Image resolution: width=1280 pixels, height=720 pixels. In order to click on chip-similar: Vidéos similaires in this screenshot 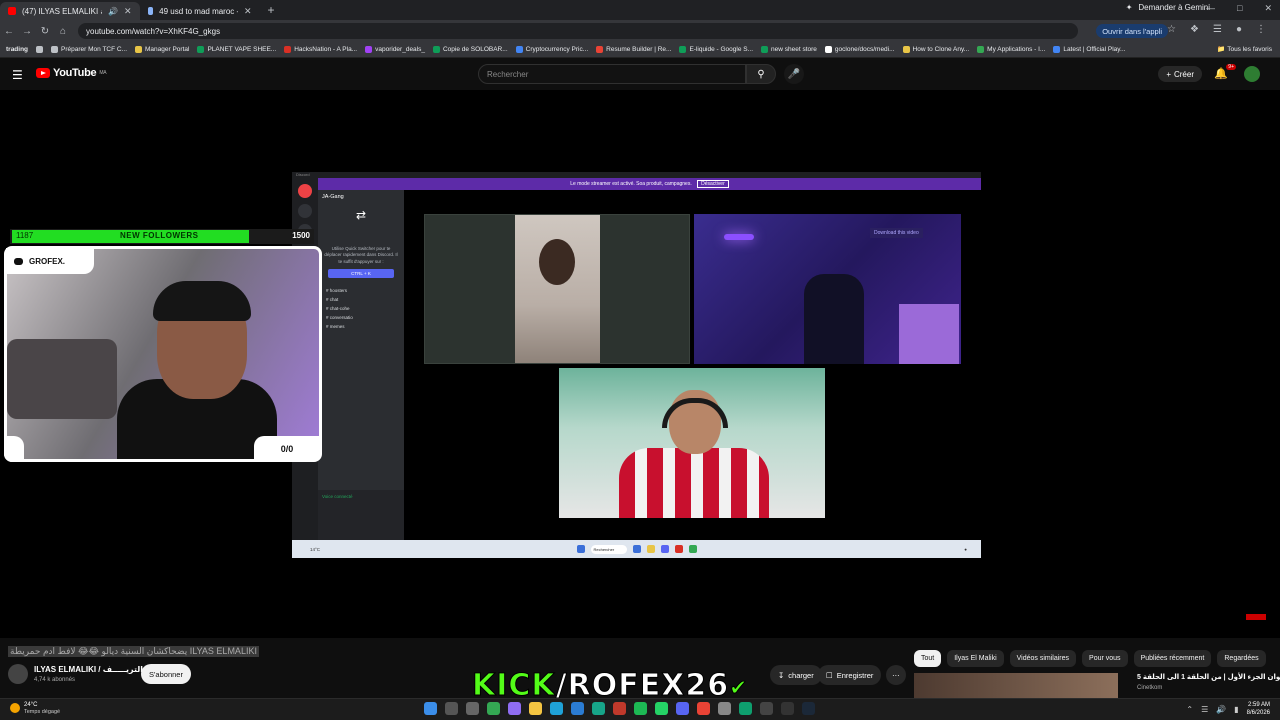, I will do `click(1043, 658)`.